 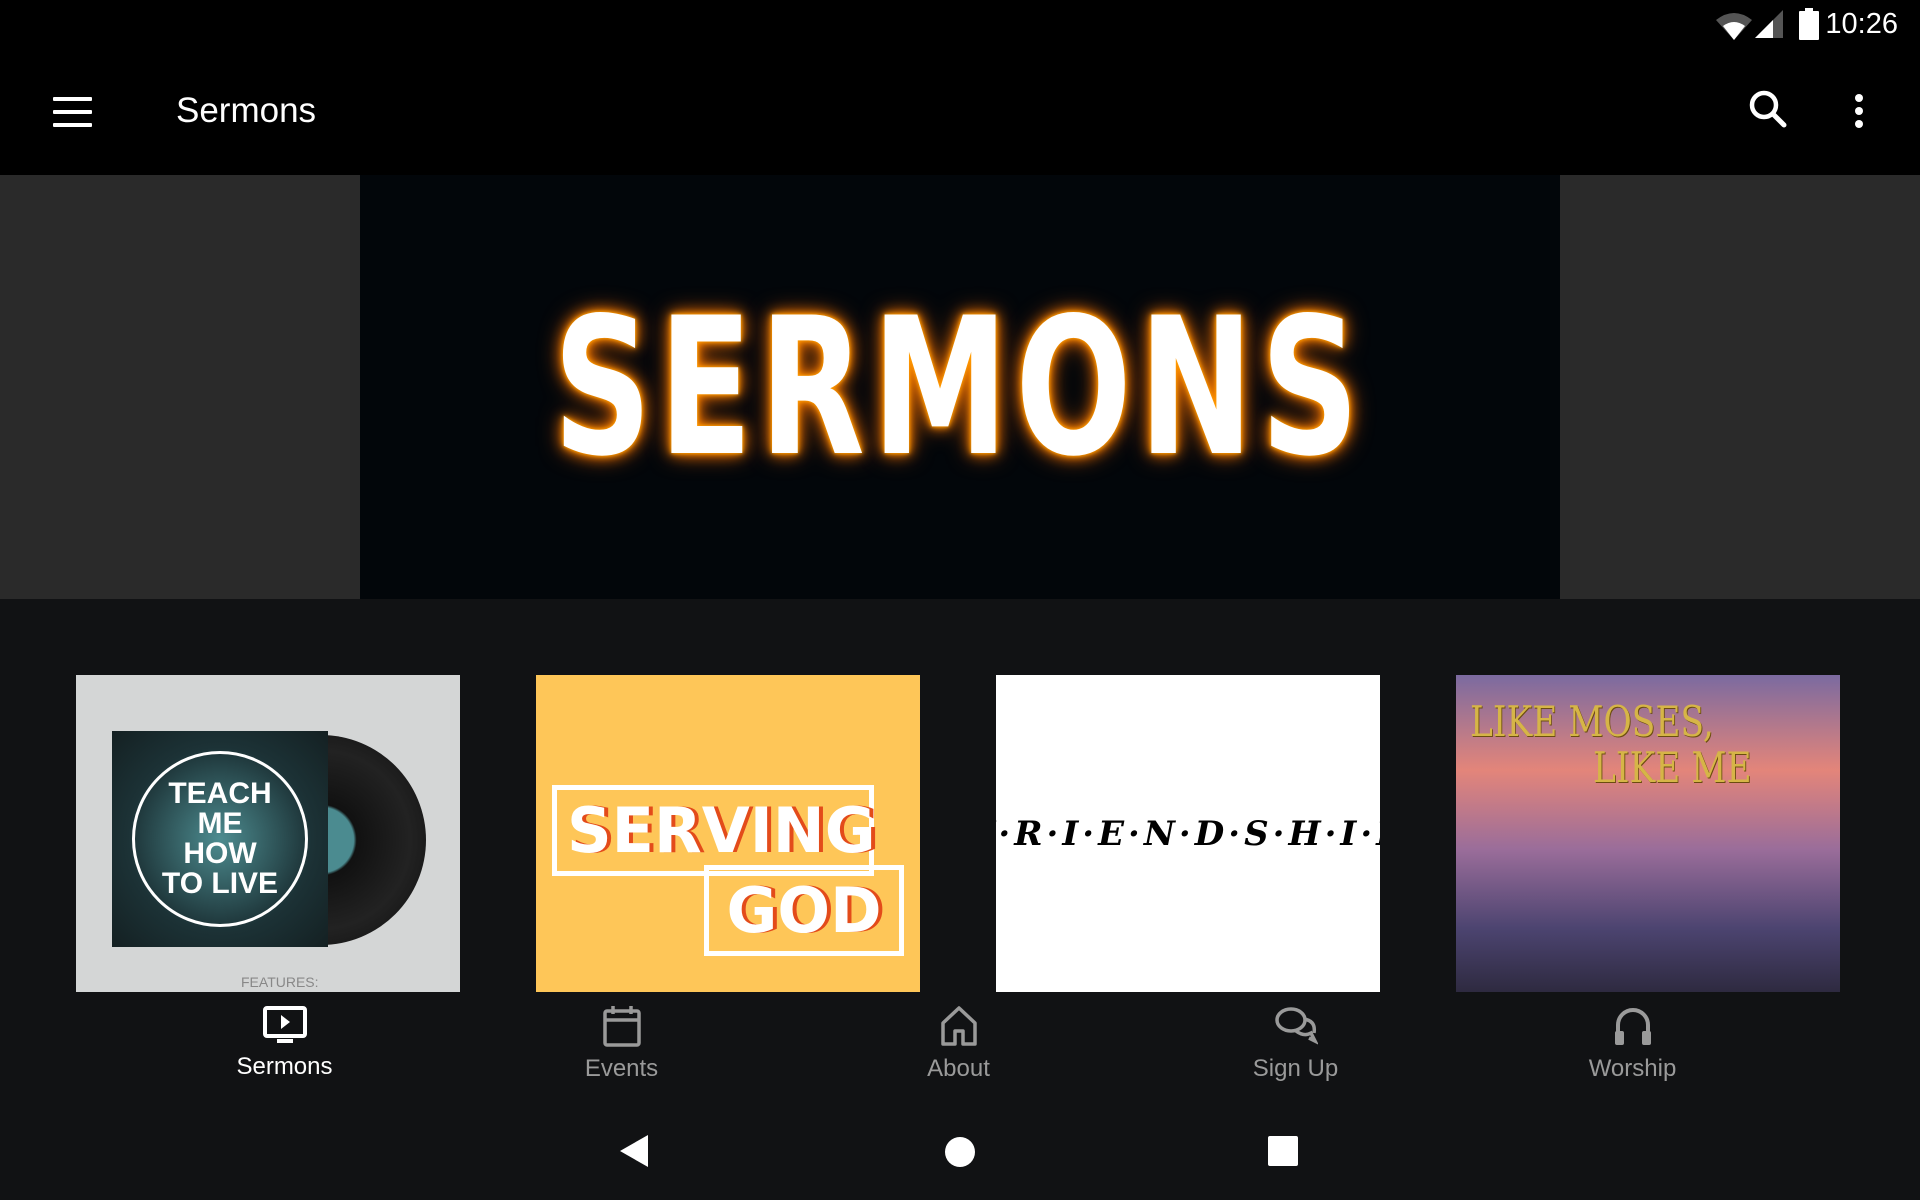 What do you see at coordinates (1592, 721) in the screenshot?
I see `title-line: LIKE MOSES,` at bounding box center [1592, 721].